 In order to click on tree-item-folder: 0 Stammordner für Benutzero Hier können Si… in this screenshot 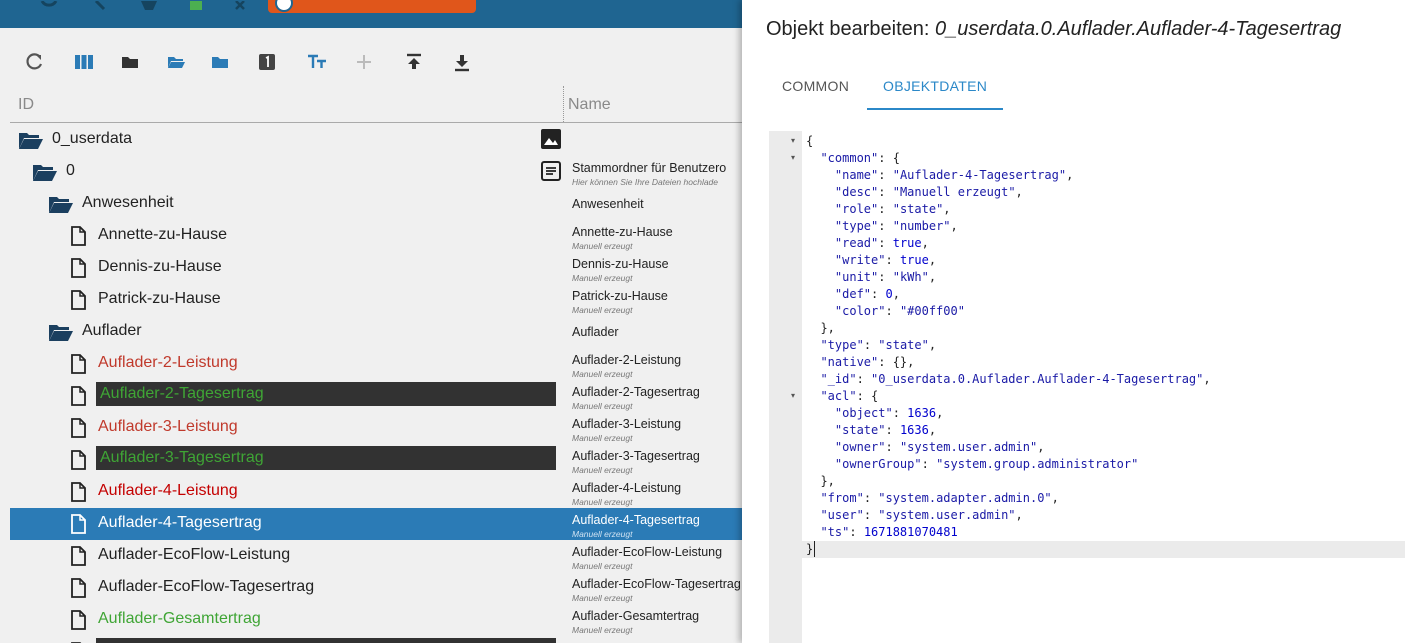, I will do `click(376, 172)`.